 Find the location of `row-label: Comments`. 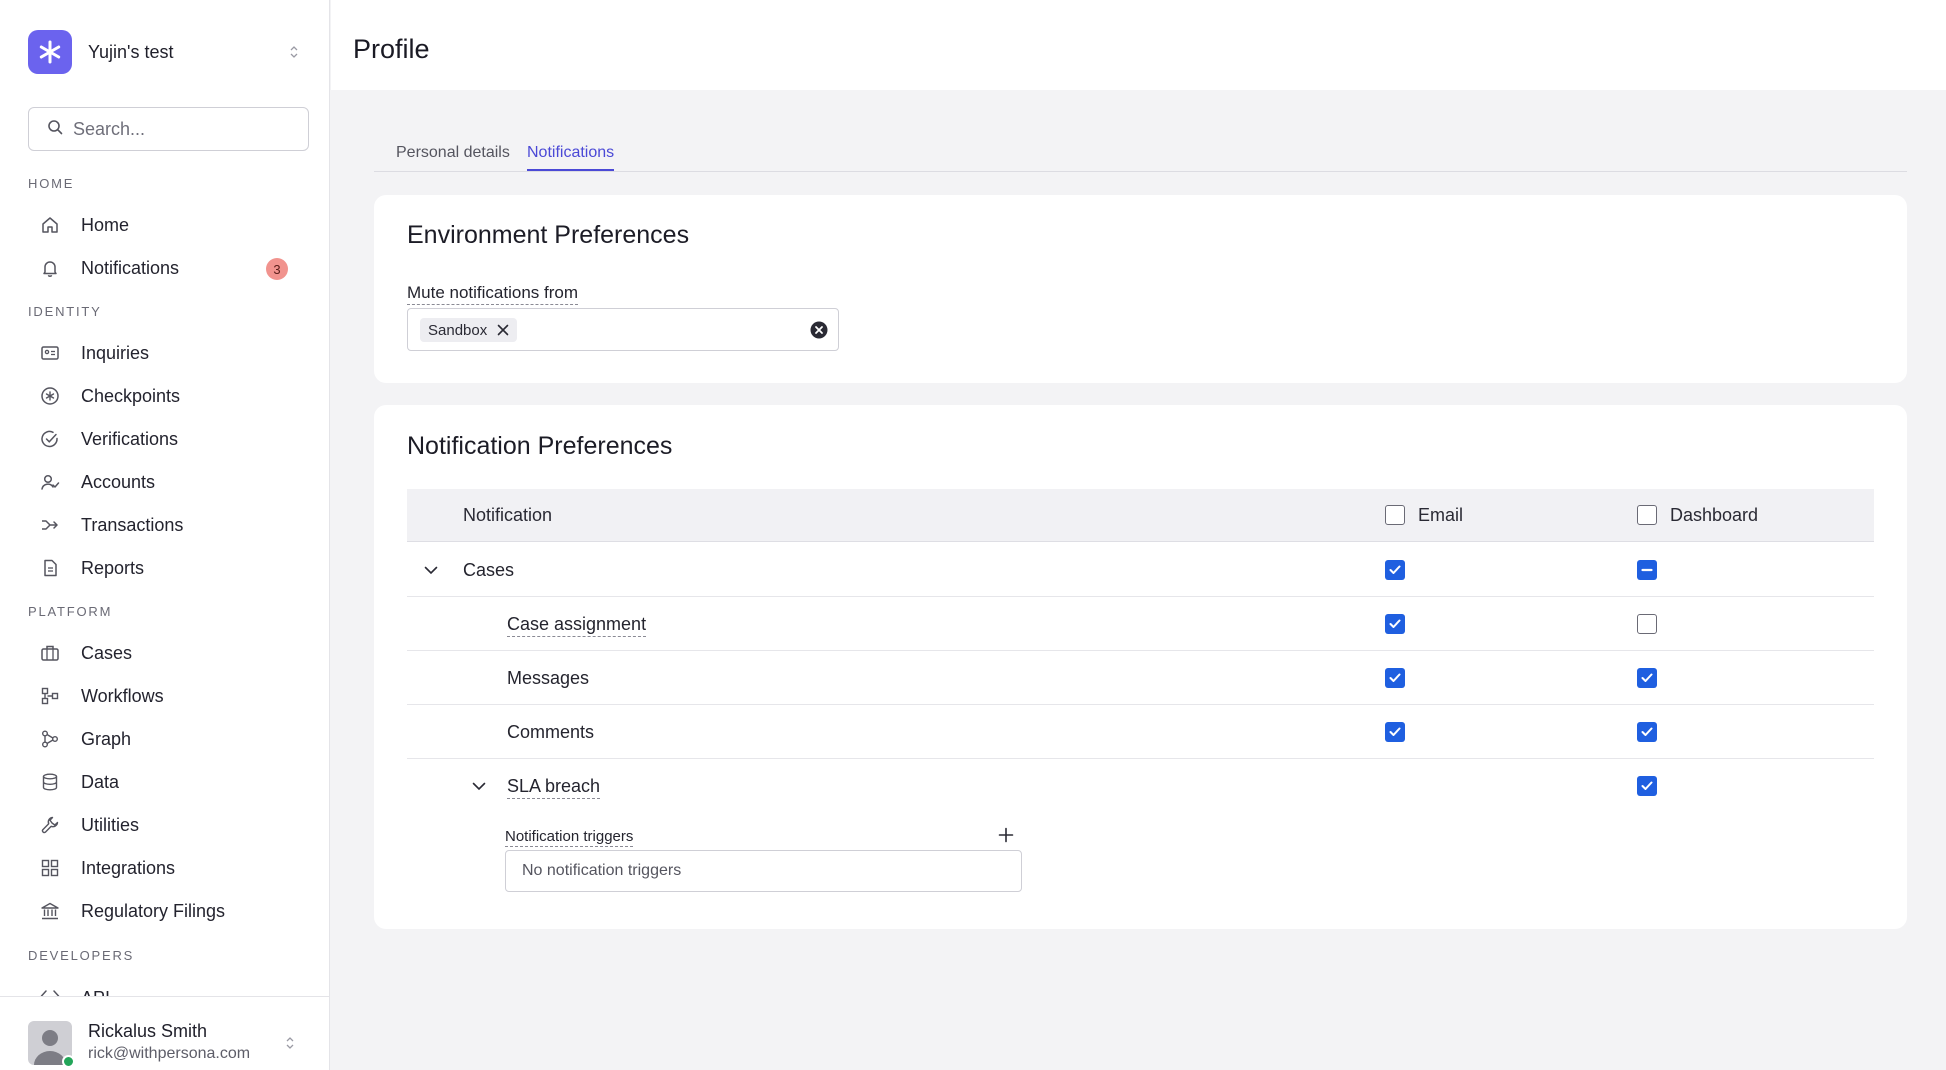

row-label: Comments is located at coordinates (551, 732).